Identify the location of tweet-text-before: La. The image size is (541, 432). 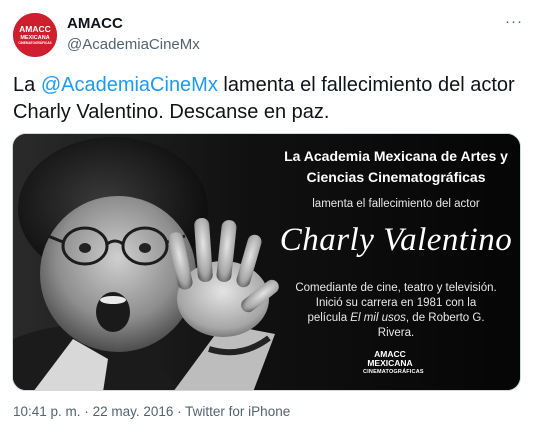
(27, 85).